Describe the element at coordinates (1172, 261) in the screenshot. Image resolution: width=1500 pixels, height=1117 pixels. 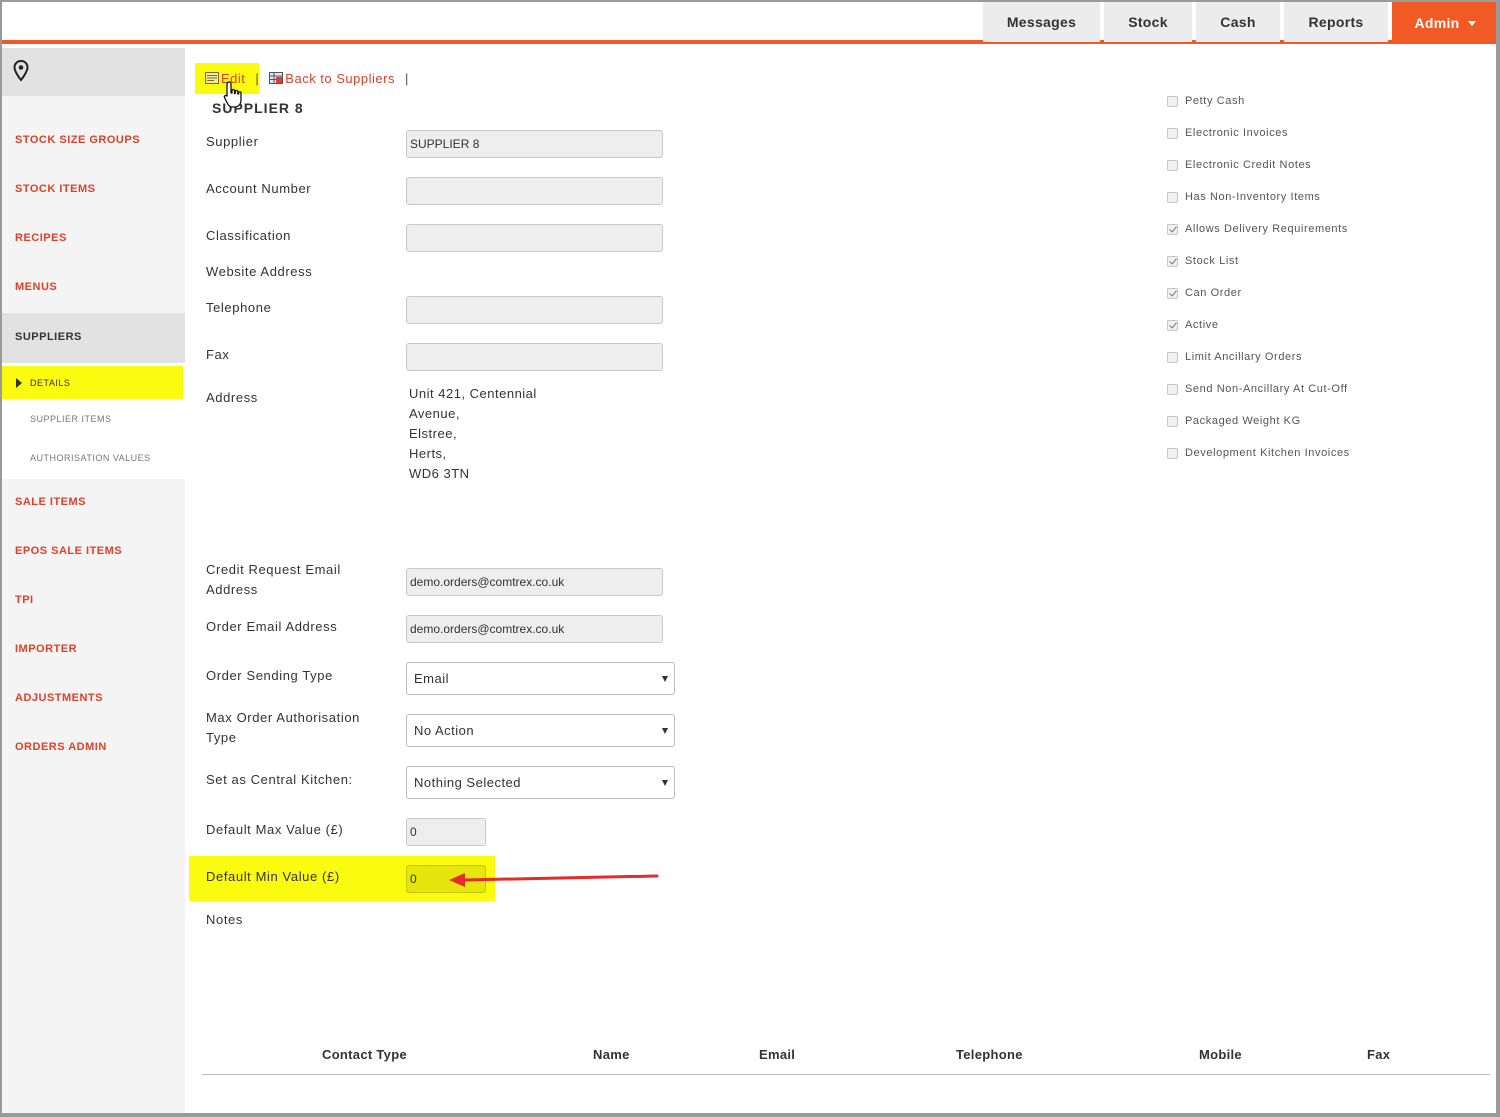
I see `stock-list-checkbox` at that location.